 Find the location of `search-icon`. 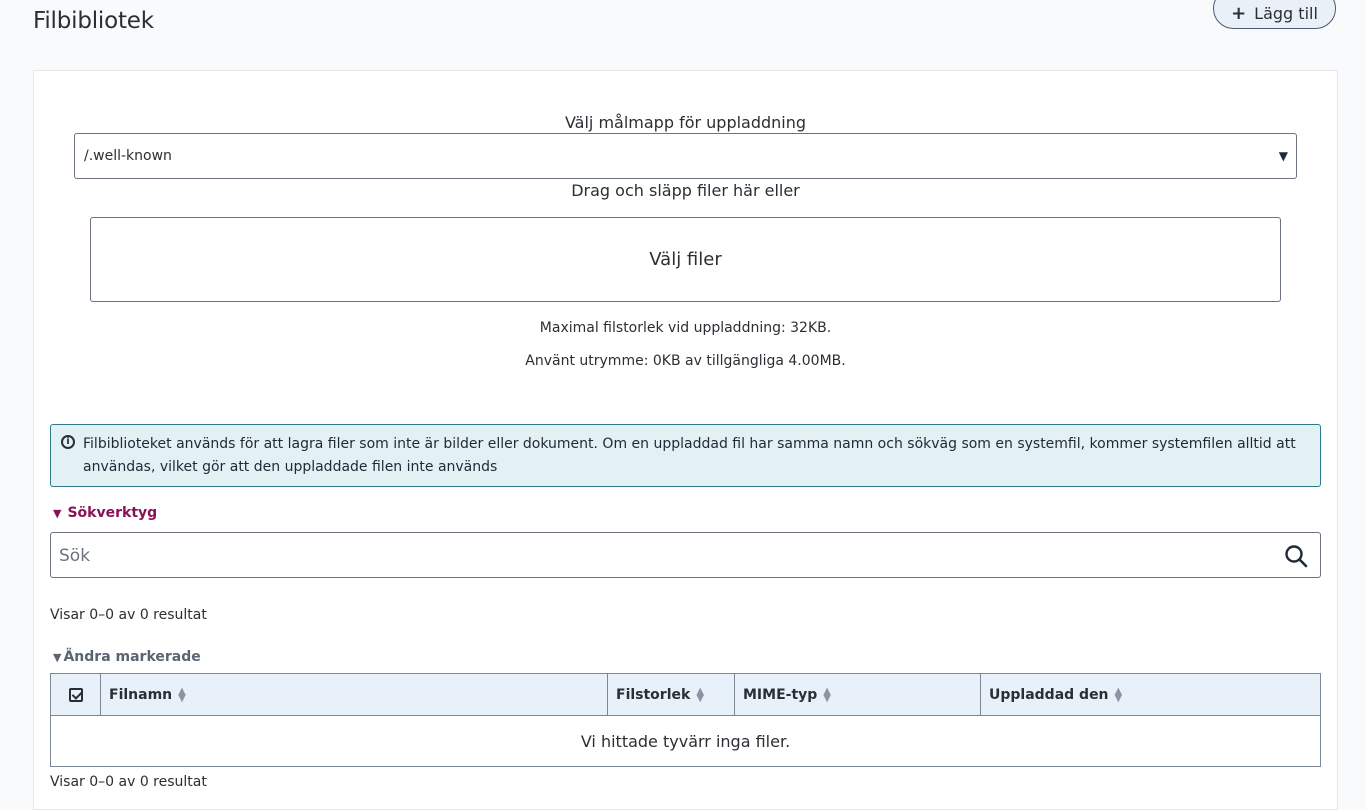

search-icon is located at coordinates (1296, 556).